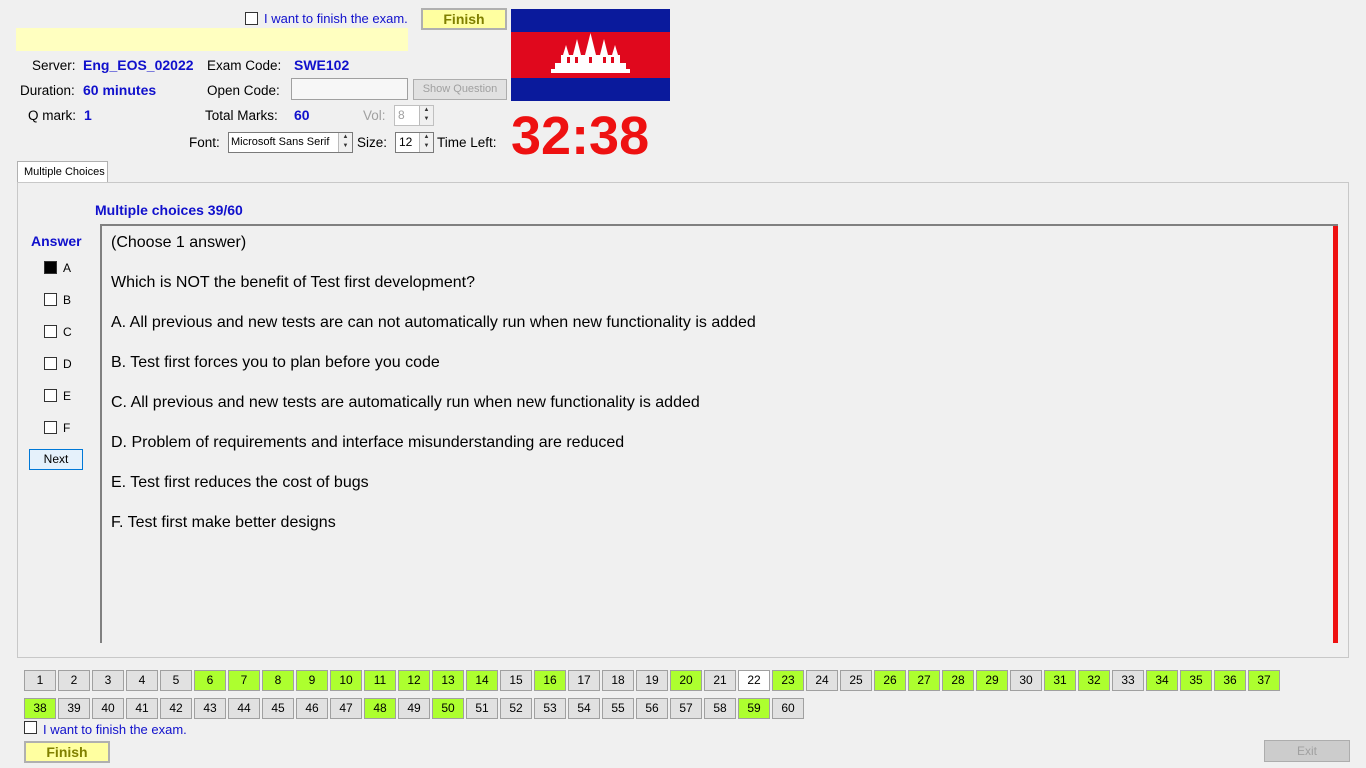  What do you see at coordinates (312, 680) in the screenshot?
I see `question-nav-button-9: 9` at bounding box center [312, 680].